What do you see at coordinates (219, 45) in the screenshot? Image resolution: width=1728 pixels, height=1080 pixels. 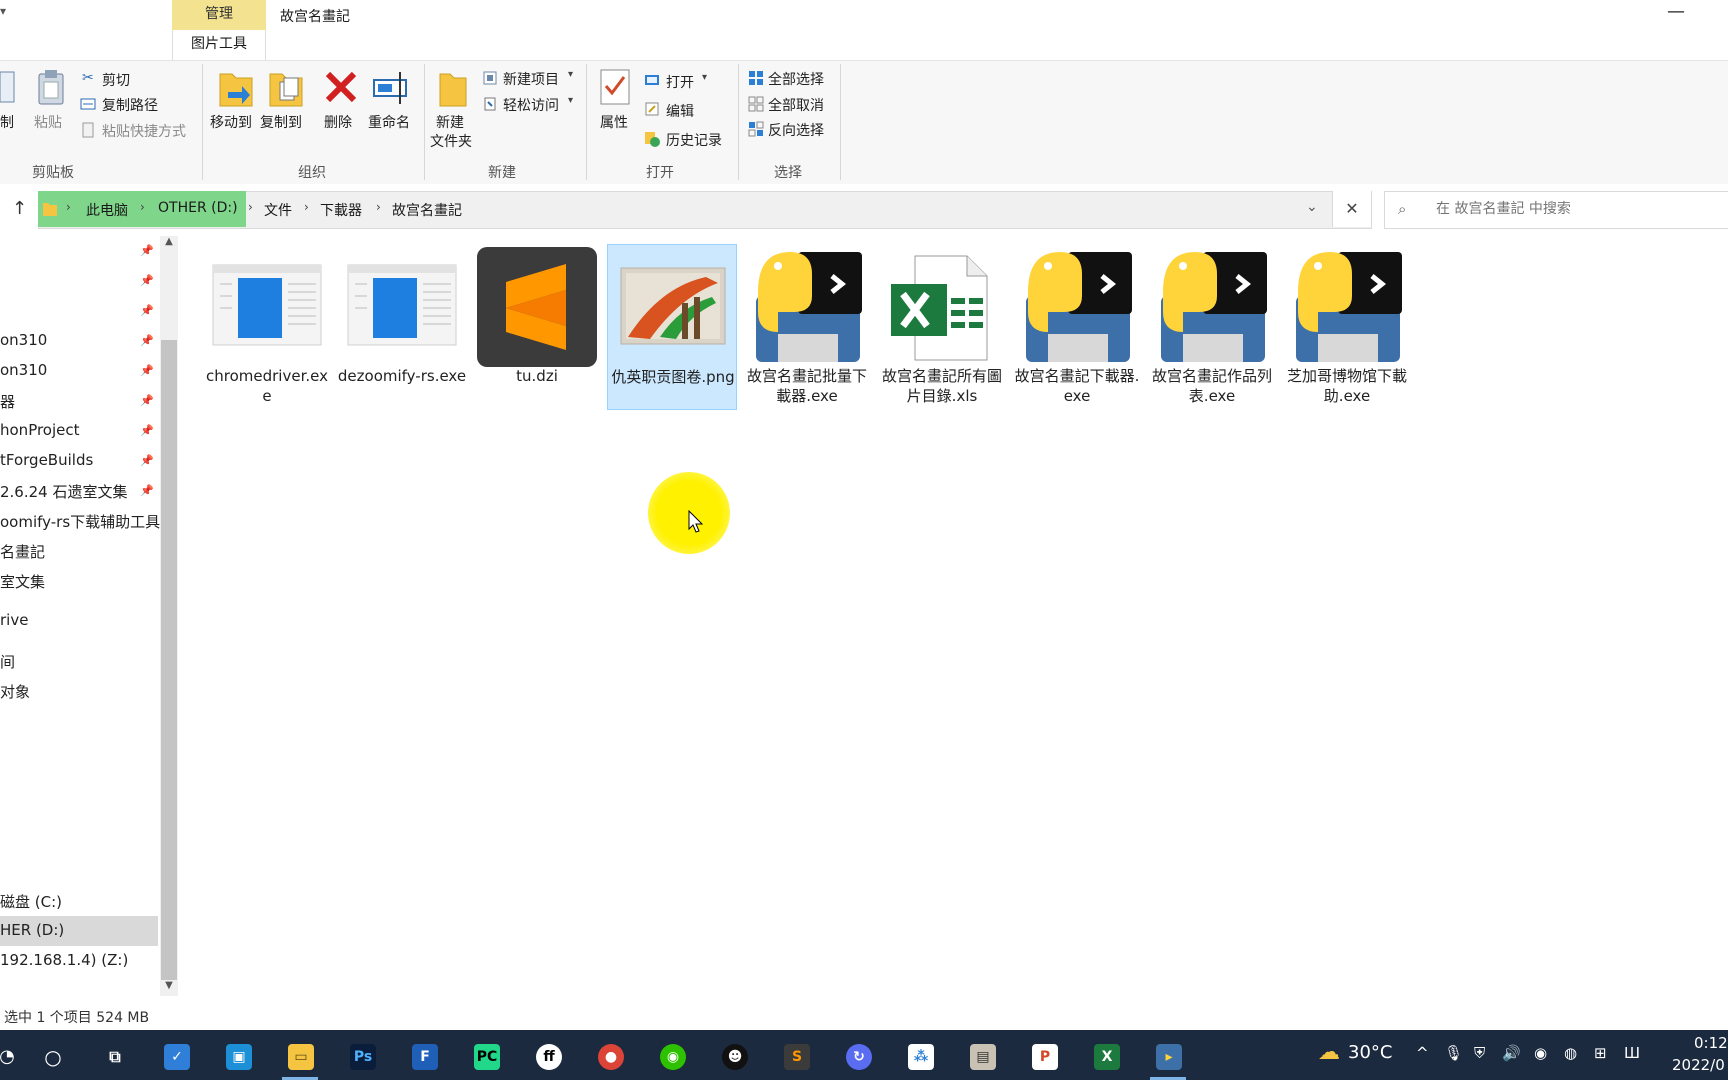 I see `tab-picture-tools: 图片工具` at bounding box center [219, 45].